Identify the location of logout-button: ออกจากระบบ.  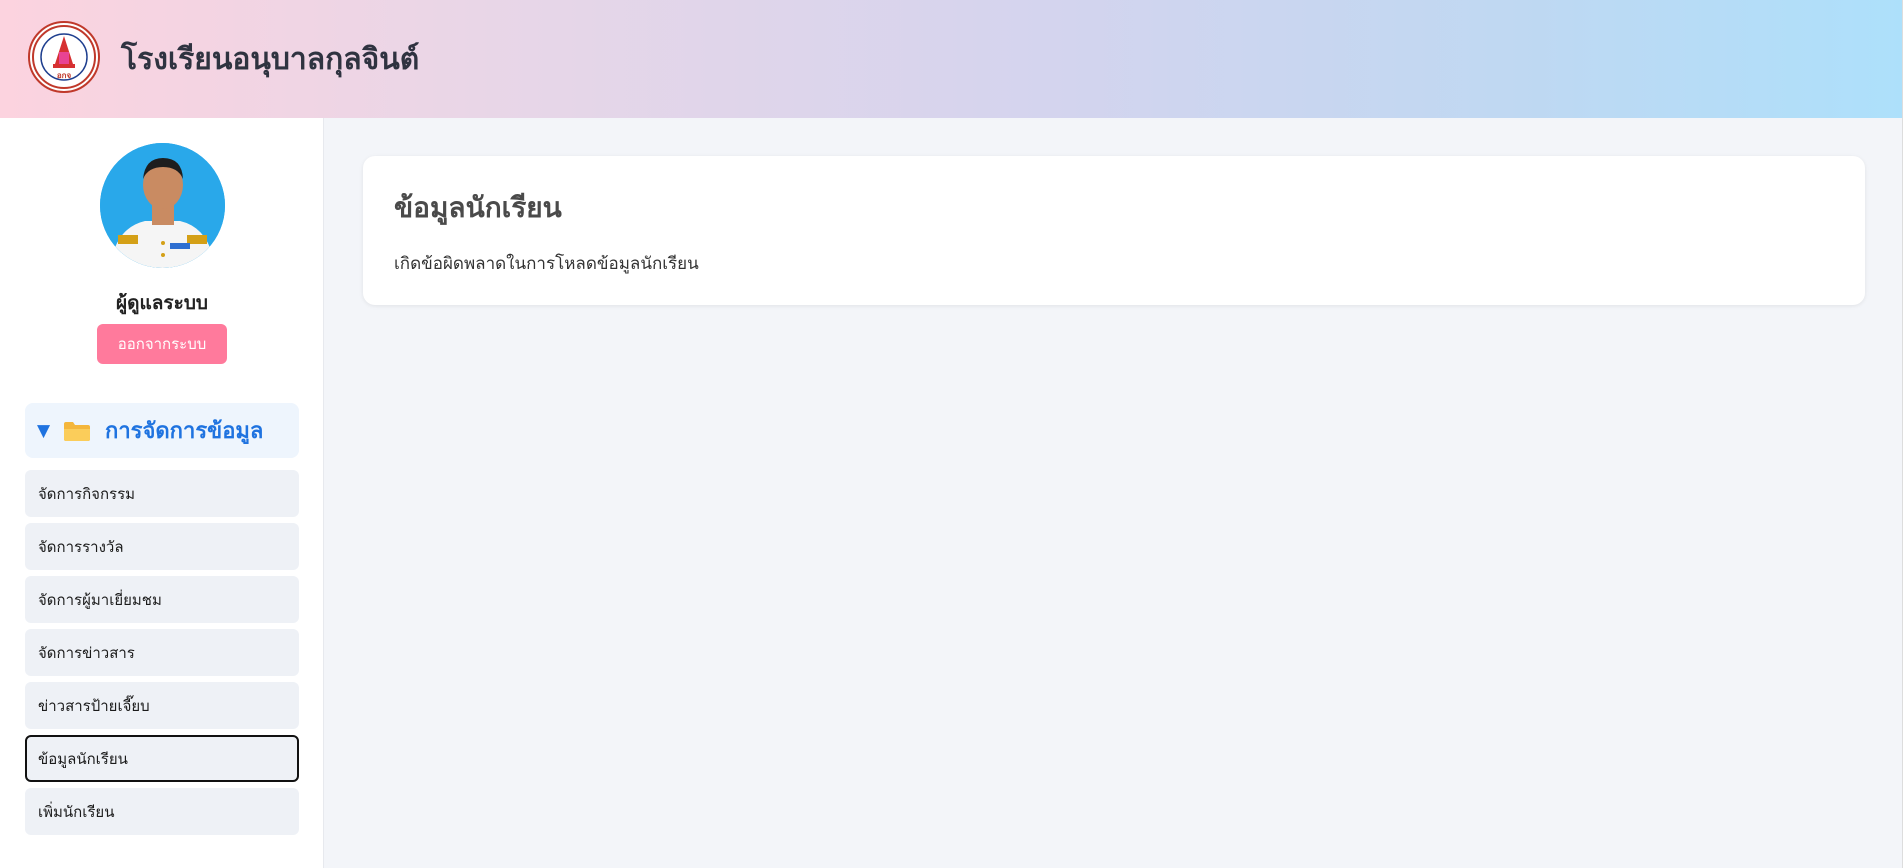
(162, 344).